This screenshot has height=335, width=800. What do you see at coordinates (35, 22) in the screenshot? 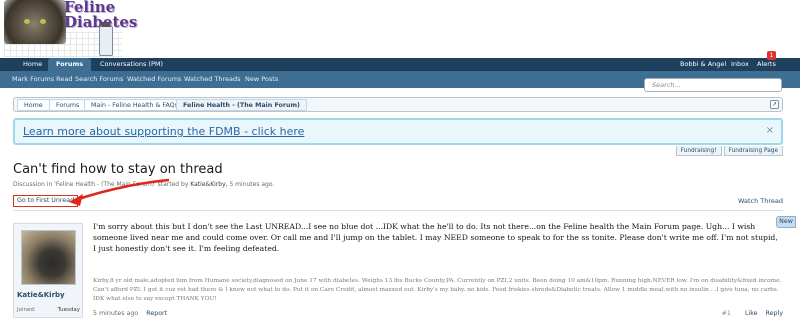
I see `cat-logo-image` at bounding box center [35, 22].